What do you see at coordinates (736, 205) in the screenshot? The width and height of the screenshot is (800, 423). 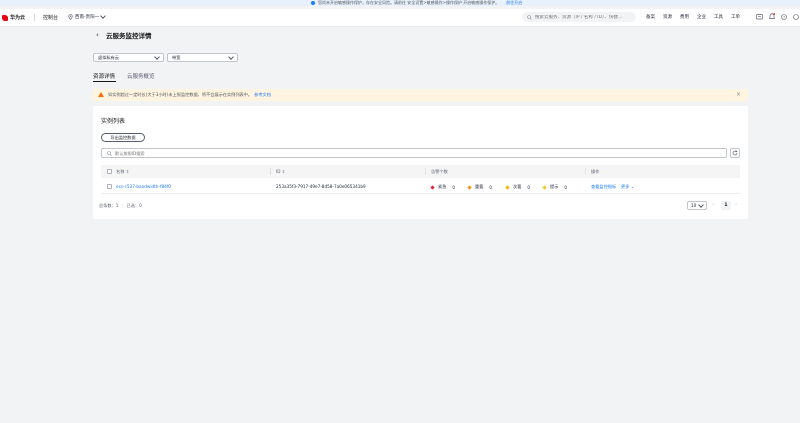 I see `next-page-icon: ›` at bounding box center [736, 205].